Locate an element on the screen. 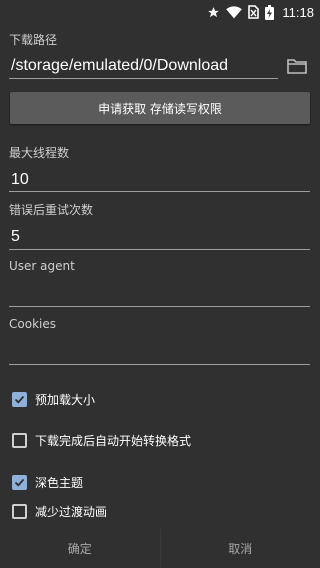 This screenshot has width=320, height=568. download-path-label: 下载路径 is located at coordinates (33, 40).